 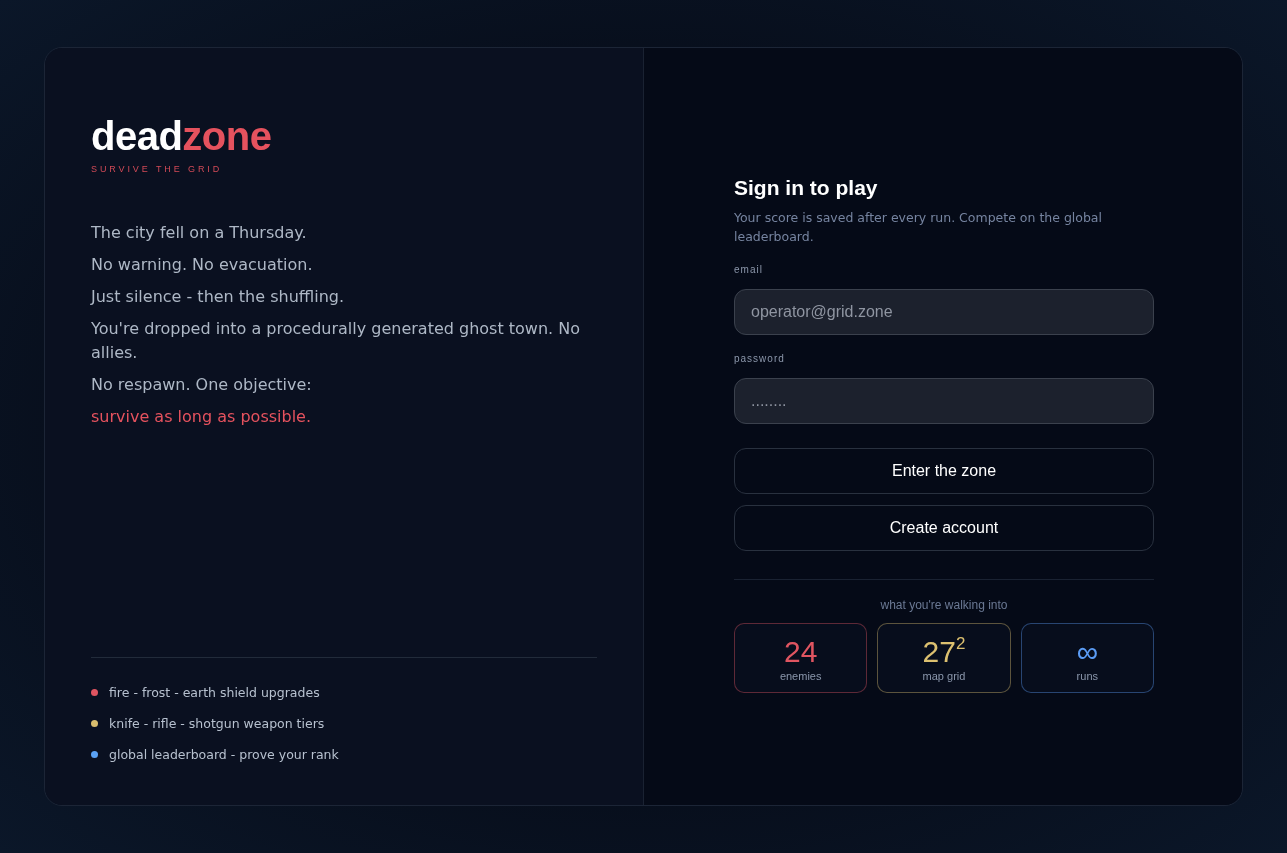 I want to click on story-line: Just silence - then the shuffling., so click(x=218, y=297).